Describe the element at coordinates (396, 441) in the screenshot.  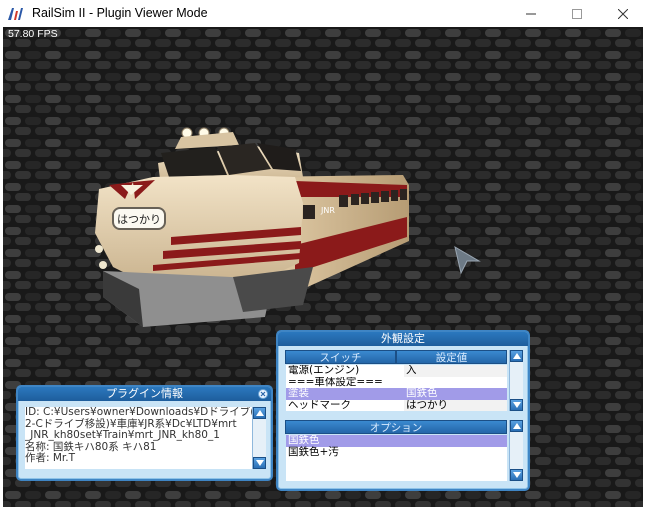
I see `option-item-selected: 国鉄色` at that location.